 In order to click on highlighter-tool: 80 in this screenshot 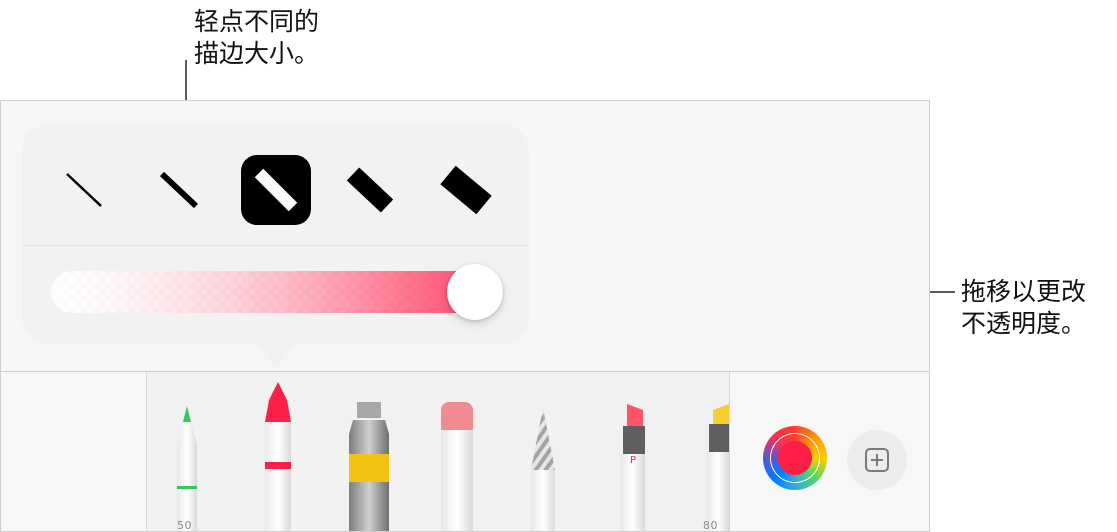, I will do `click(716, 468)`.